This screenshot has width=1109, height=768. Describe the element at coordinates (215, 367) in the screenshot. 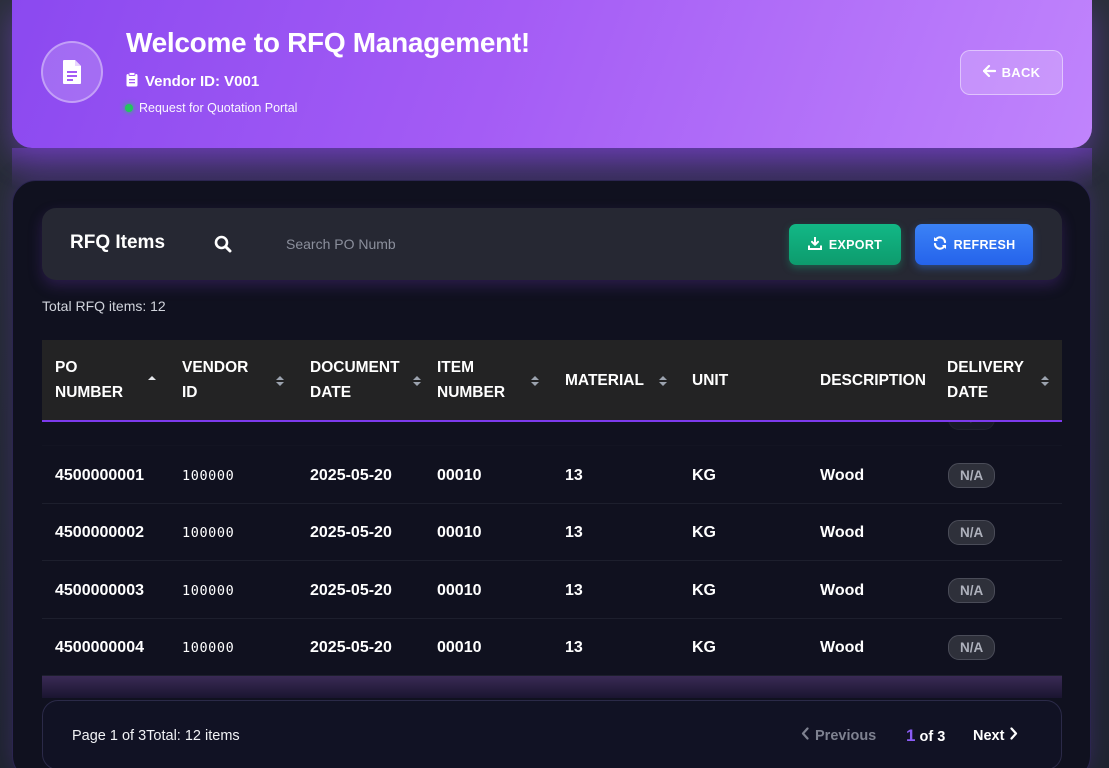

I see `column-header-label: VENDOR` at that location.